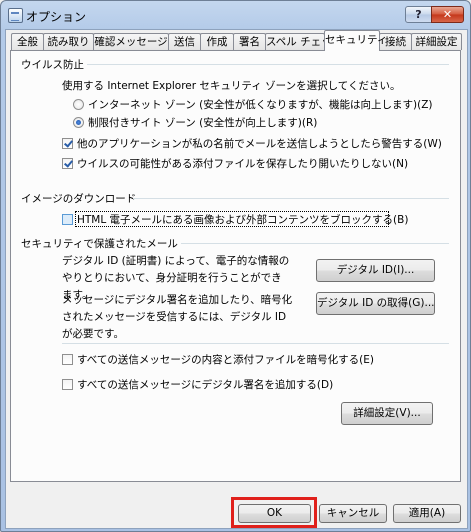 The height and width of the screenshot is (532, 471). Describe the element at coordinates (274, 513) in the screenshot. I see `ok-button: OK` at that location.